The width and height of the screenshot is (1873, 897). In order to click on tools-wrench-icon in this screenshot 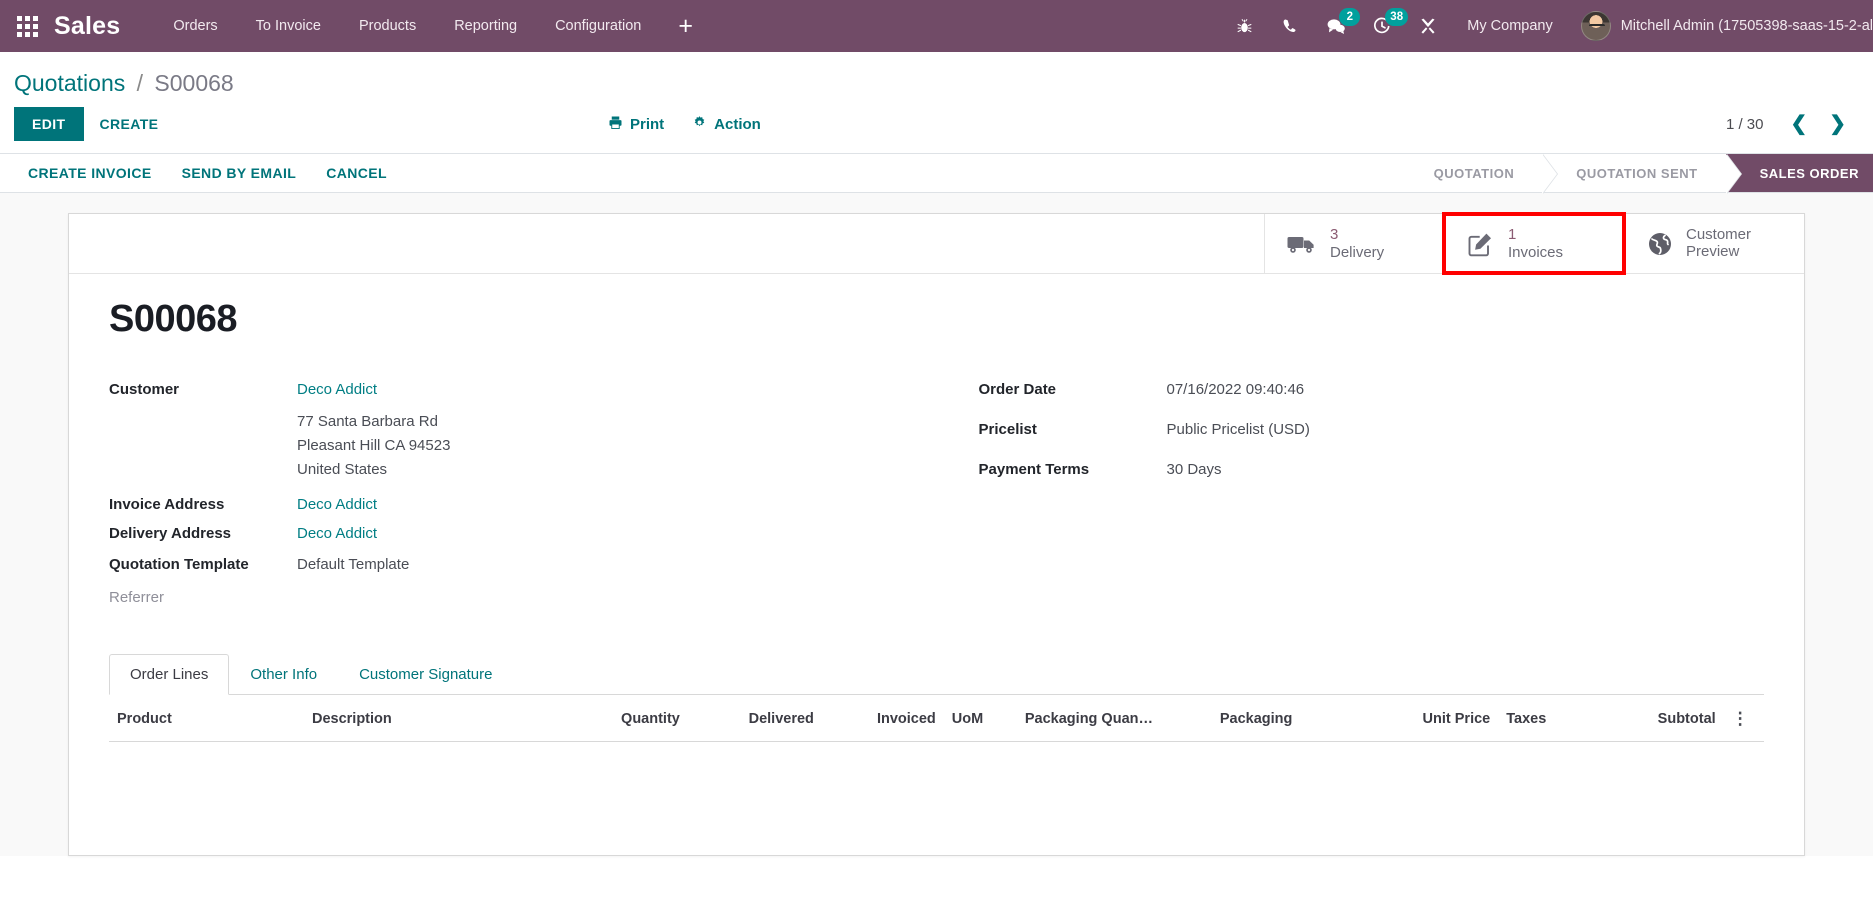, I will do `click(1428, 26)`.